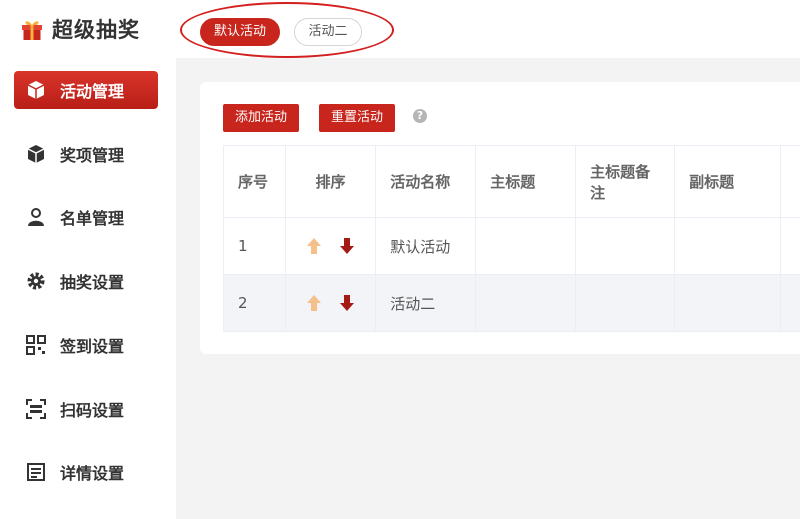 This screenshot has height=519, width=800. What do you see at coordinates (36, 90) in the screenshot?
I see `cube-icon` at bounding box center [36, 90].